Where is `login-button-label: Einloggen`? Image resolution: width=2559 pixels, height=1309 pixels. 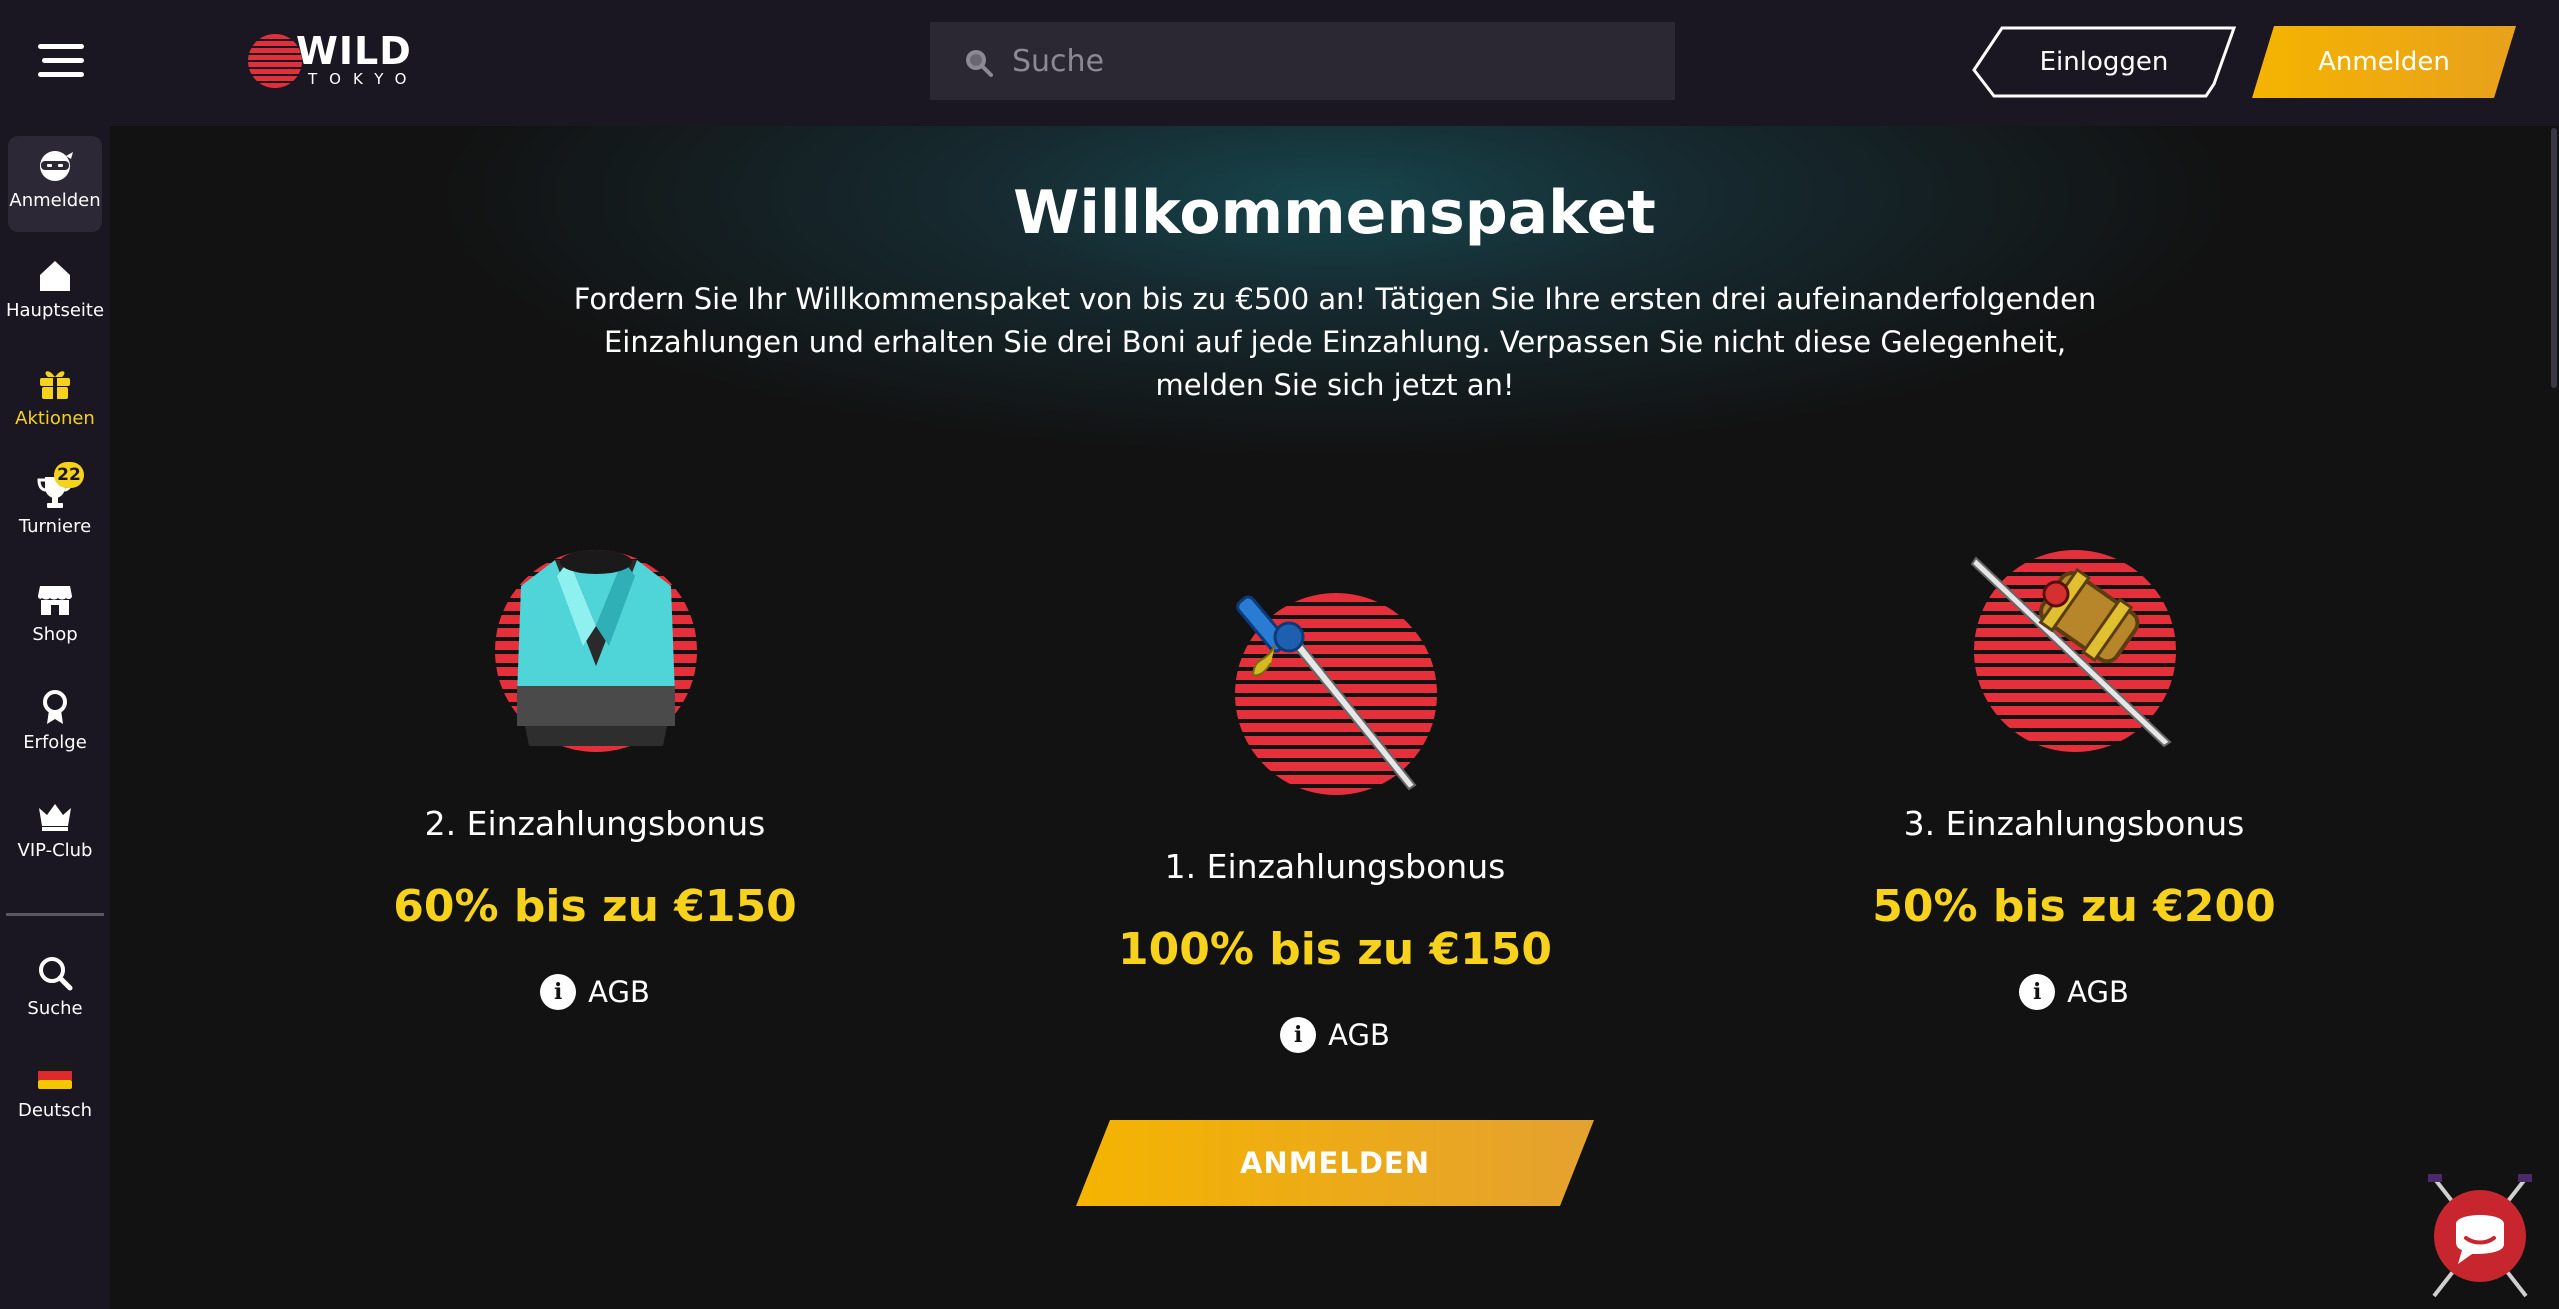 login-button-label: Einloggen is located at coordinates (2104, 62).